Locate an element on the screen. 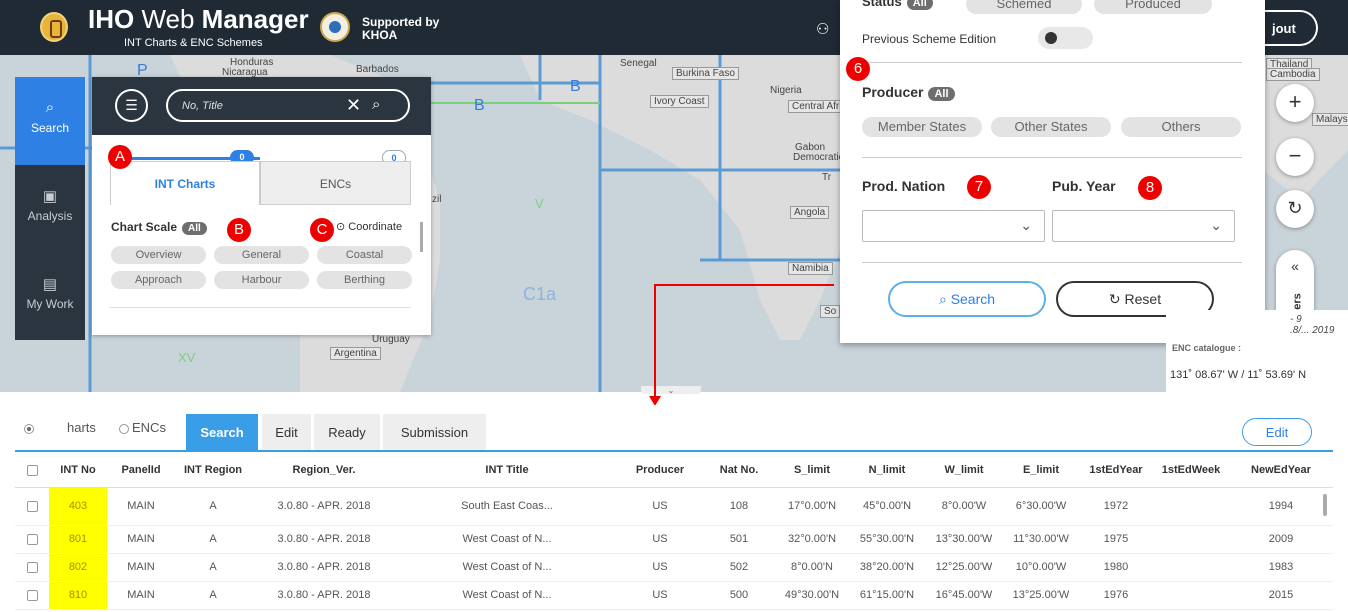  table-cell: 32°0.00'N is located at coordinates (812, 539).